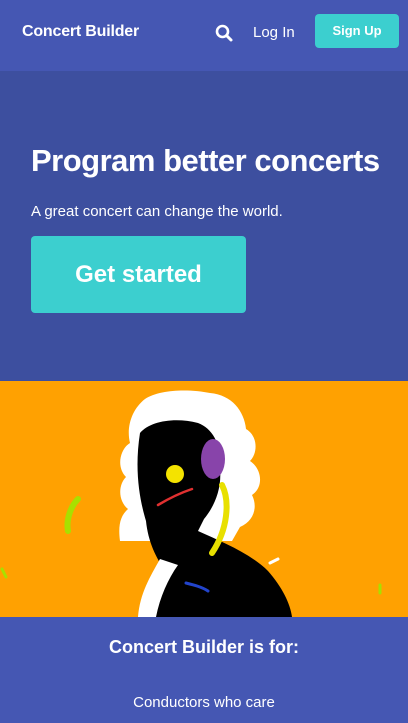 The width and height of the screenshot is (408, 723). Describe the element at coordinates (80, 32) in the screenshot. I see `brand-logo: Concert Builder` at that location.